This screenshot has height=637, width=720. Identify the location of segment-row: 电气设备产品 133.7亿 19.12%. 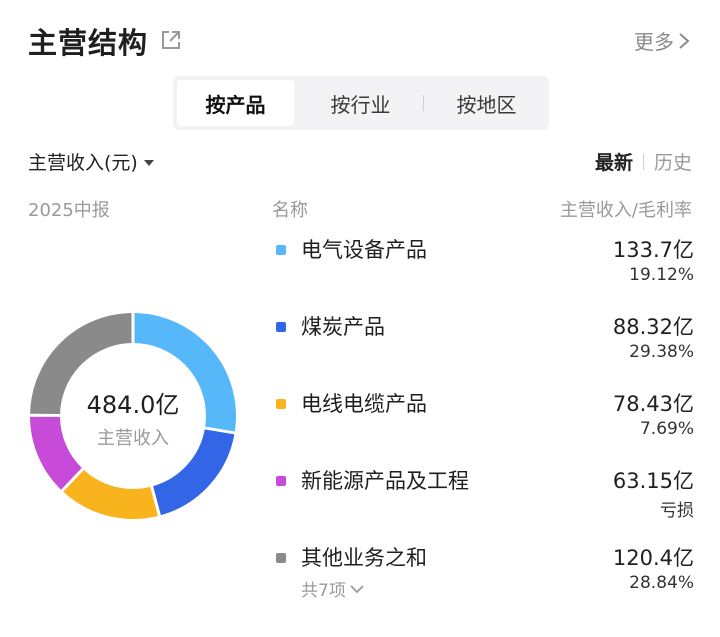
(485, 269).